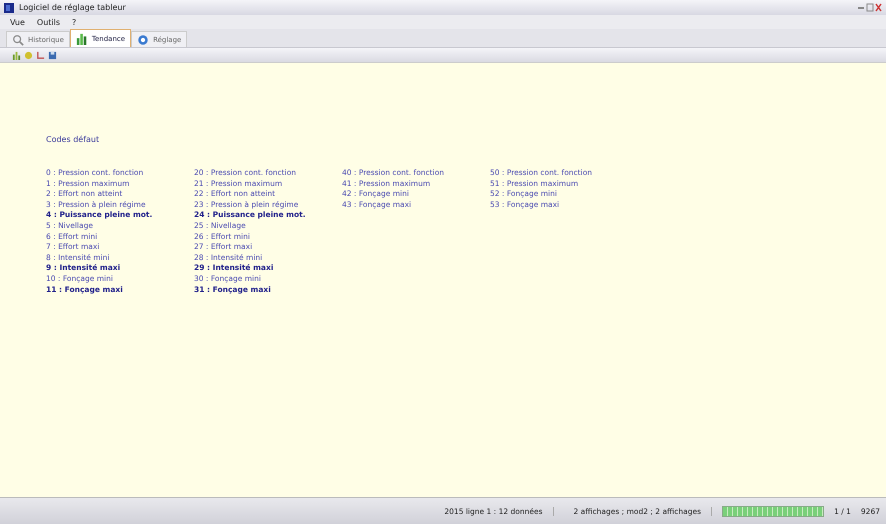 The image size is (886, 524). What do you see at coordinates (9, 7) in the screenshot?
I see `app-icon` at bounding box center [9, 7].